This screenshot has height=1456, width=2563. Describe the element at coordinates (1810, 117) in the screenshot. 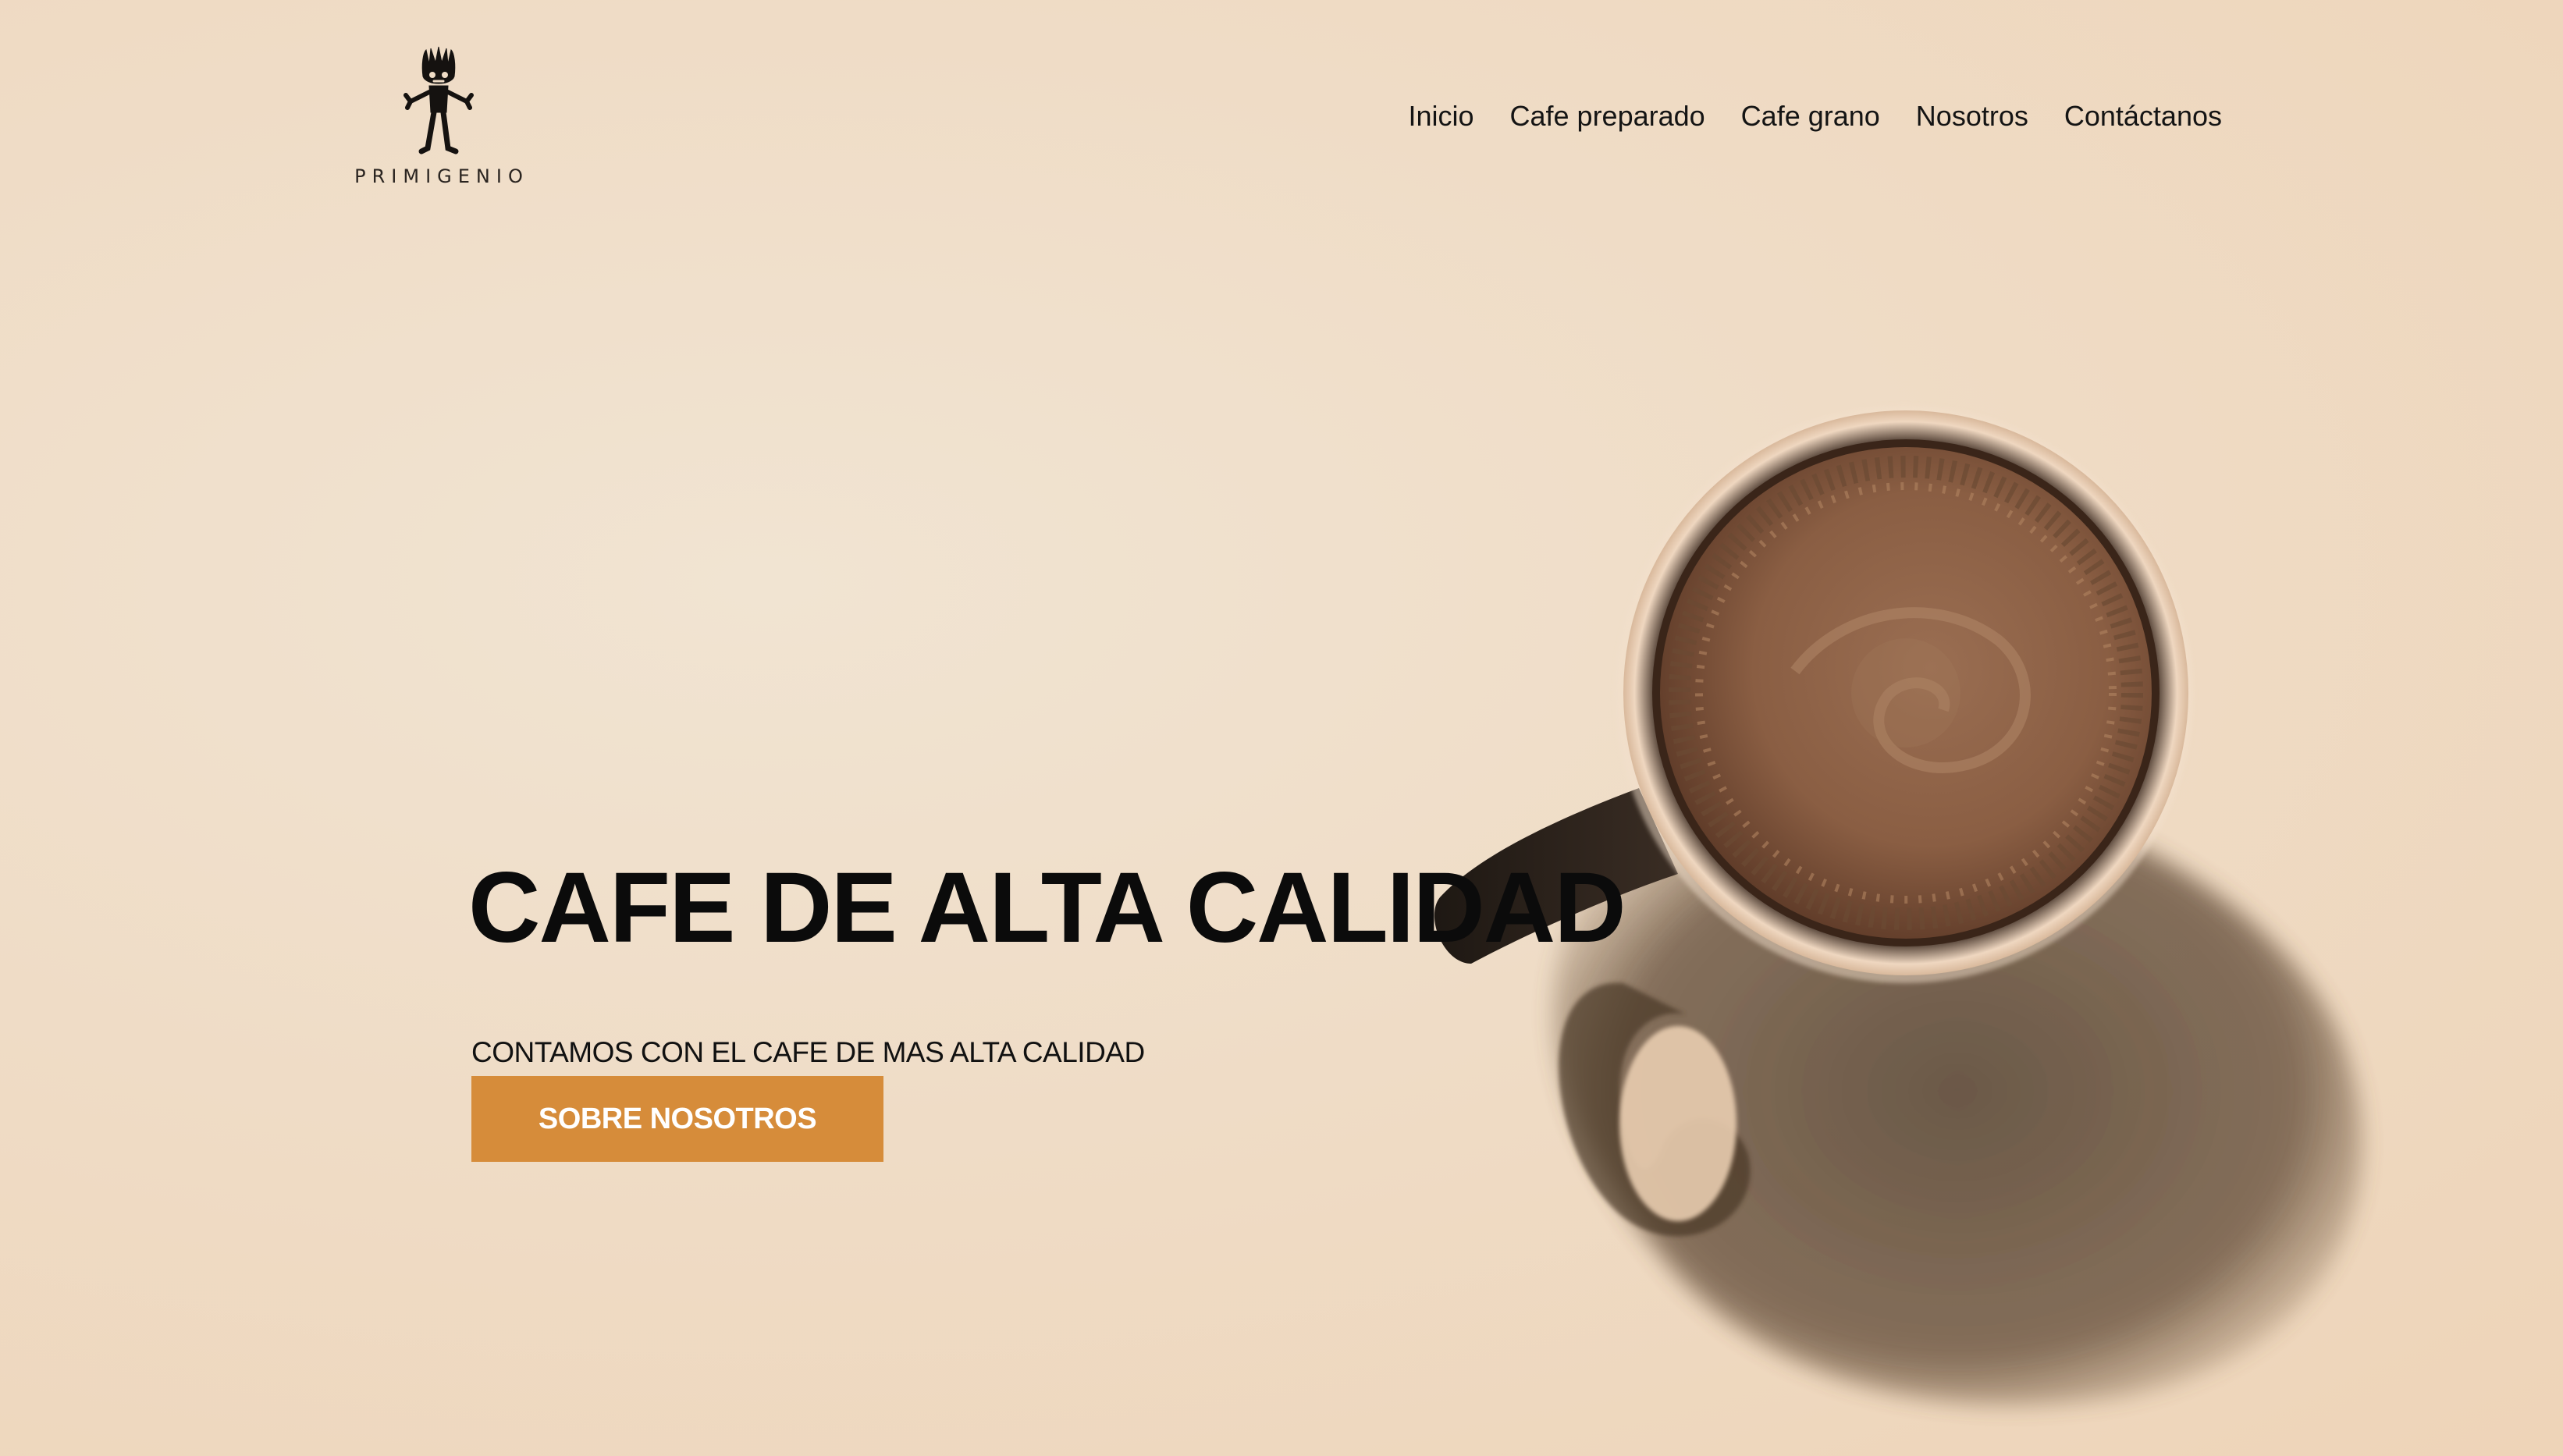

I see `nav-item-cafe-grano: Cafe grano` at that location.